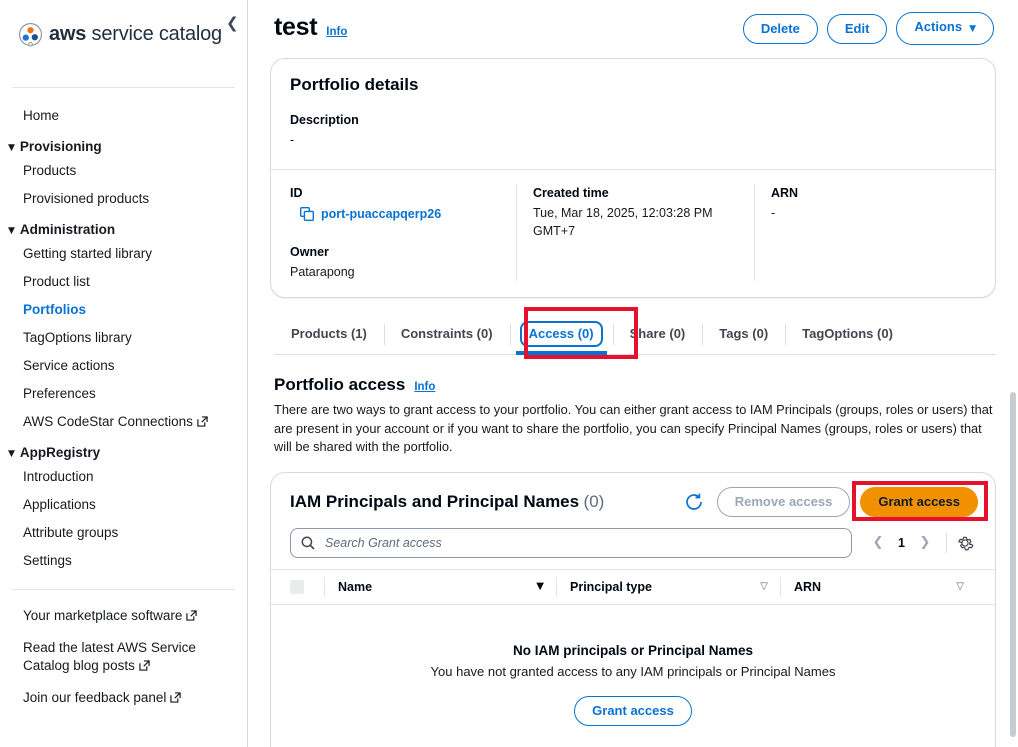 The width and height of the screenshot is (1018, 747). I want to click on sidebar-group-label: AppRegistry, so click(60, 452).